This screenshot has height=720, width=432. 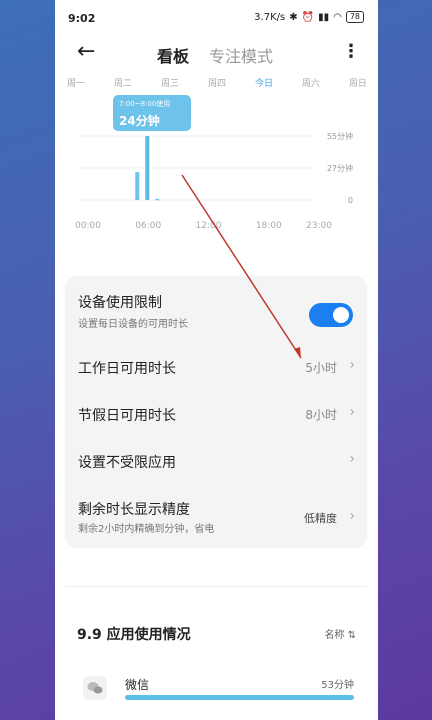 I want to click on chart-x-tick-label: 12:00, so click(x=209, y=226).